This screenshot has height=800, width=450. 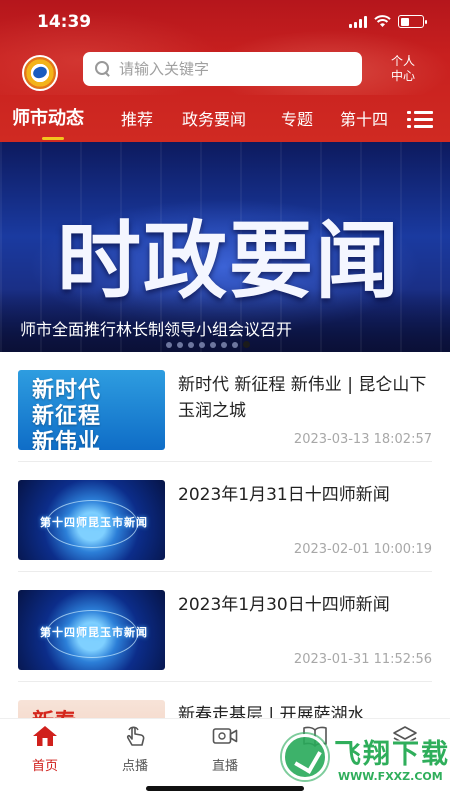 I want to click on tab-zhengwu-yaowen: 政务要闻, so click(x=214, y=118).